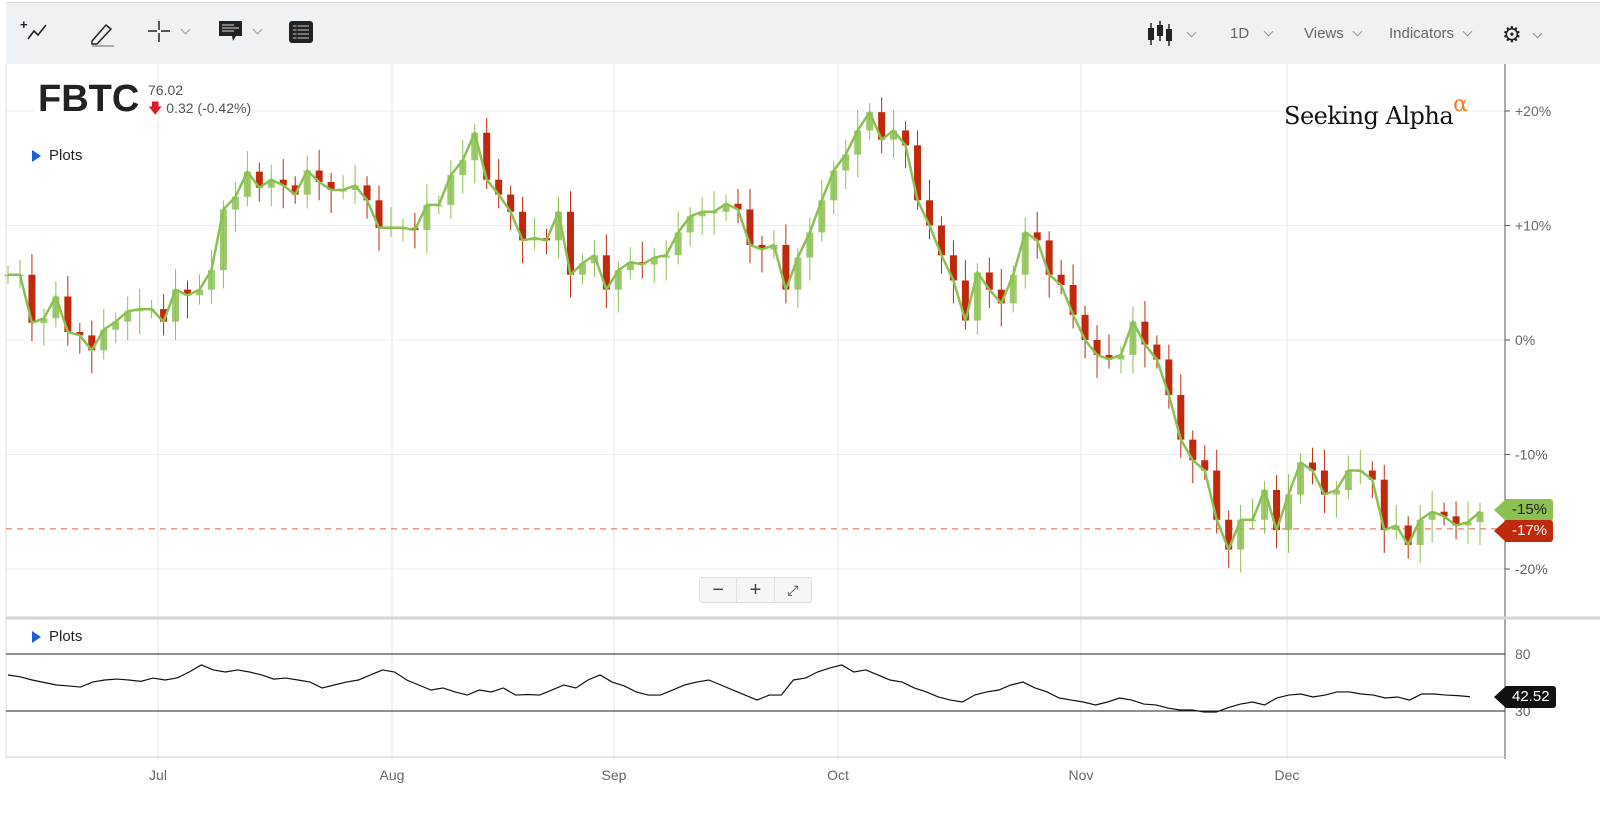  What do you see at coordinates (1523, 531) in the screenshot?
I see `reference-value-label: -17%` at bounding box center [1523, 531].